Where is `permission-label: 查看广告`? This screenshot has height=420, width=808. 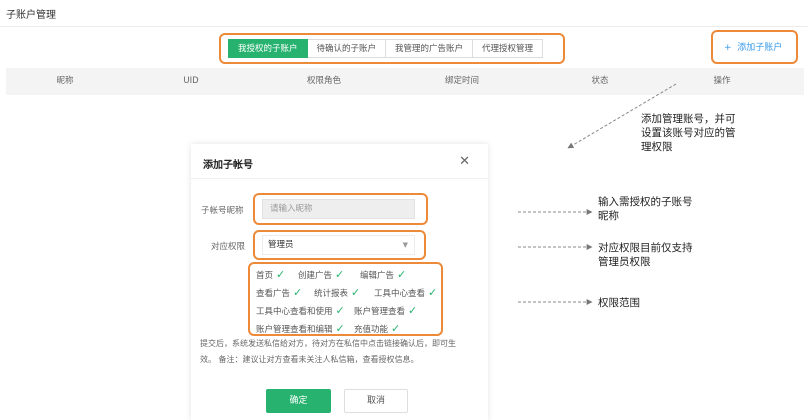
permission-label: 查看广告 is located at coordinates (273, 294).